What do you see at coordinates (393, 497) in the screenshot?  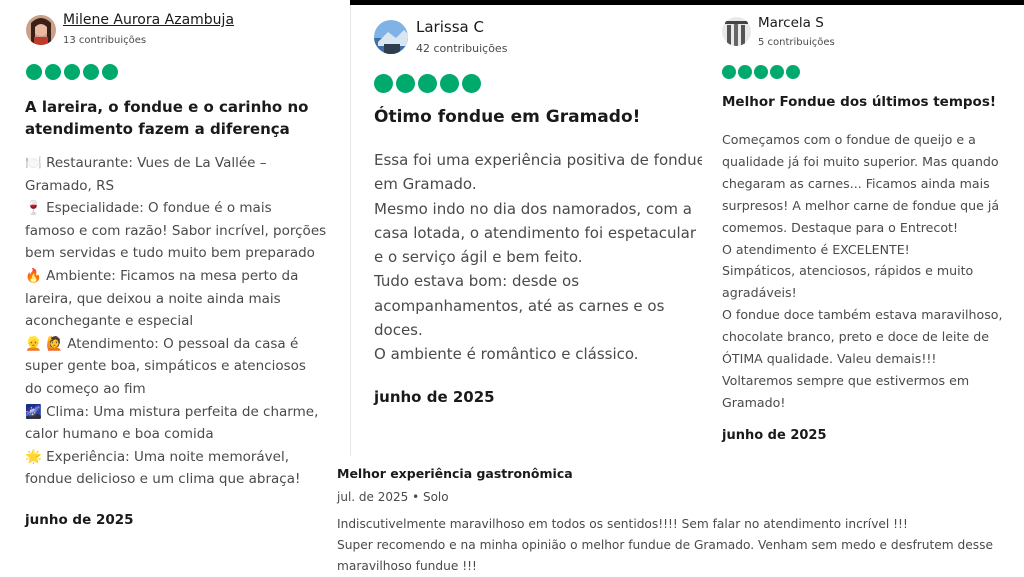 I see `review-meta: jul. de 2025 • Solo` at bounding box center [393, 497].